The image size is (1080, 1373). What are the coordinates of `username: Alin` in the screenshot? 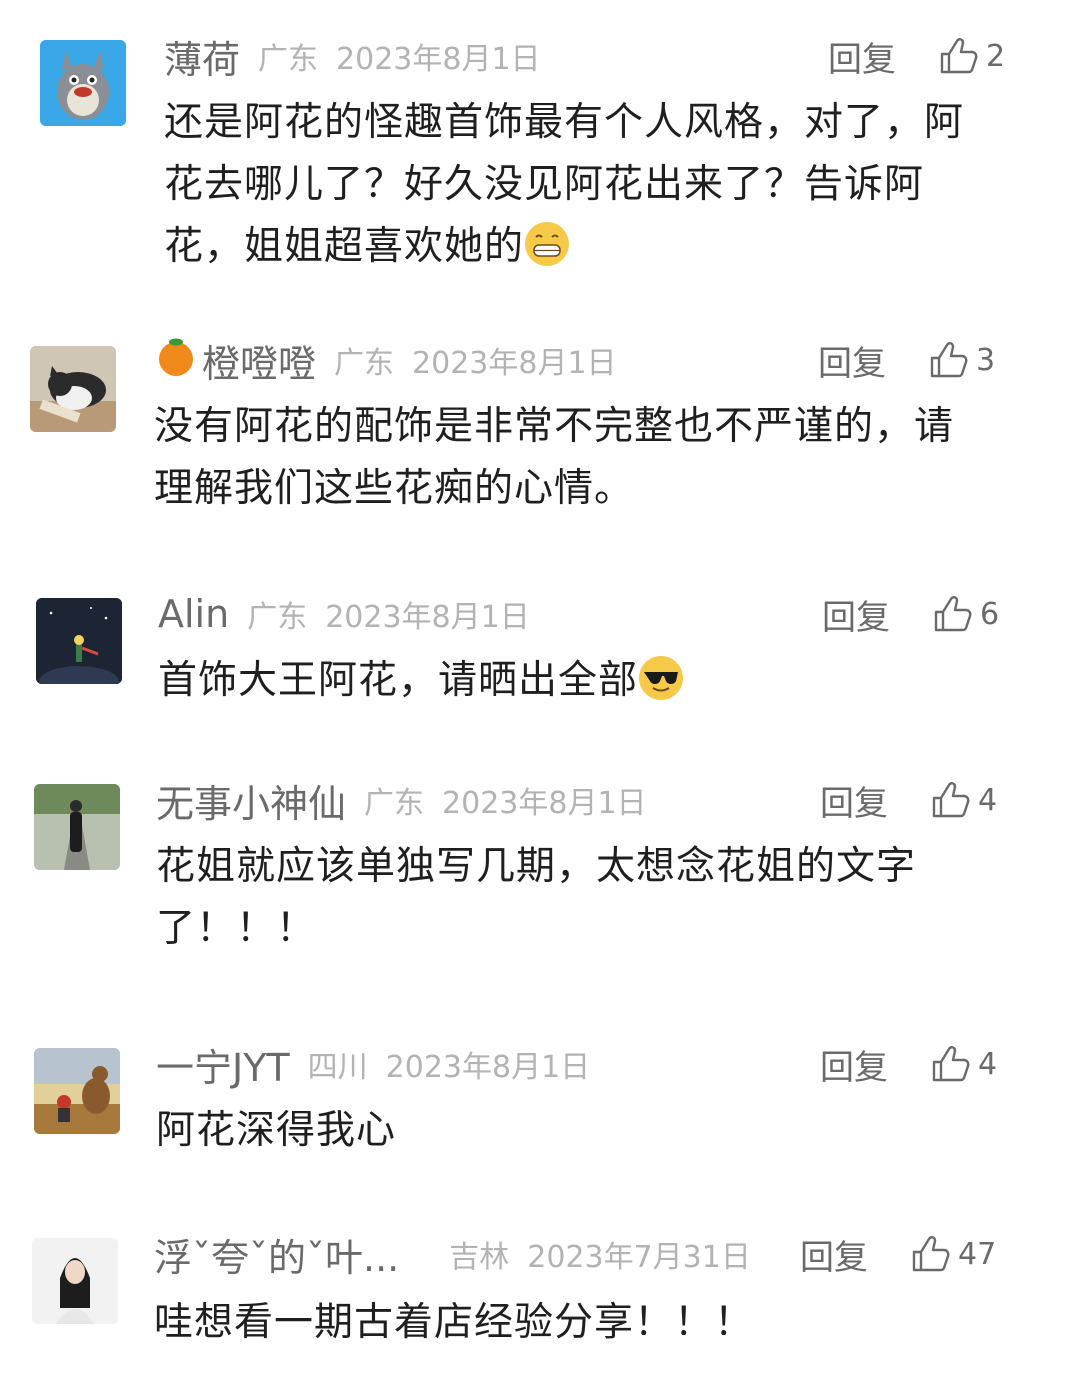 It's located at (193, 614).